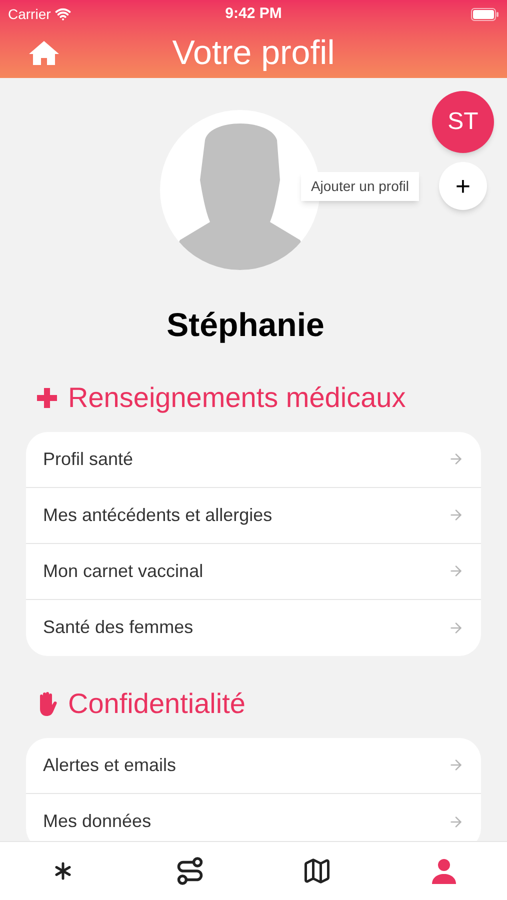  Describe the element at coordinates (245, 325) in the screenshot. I see `profile-name: Stéphanie` at that location.